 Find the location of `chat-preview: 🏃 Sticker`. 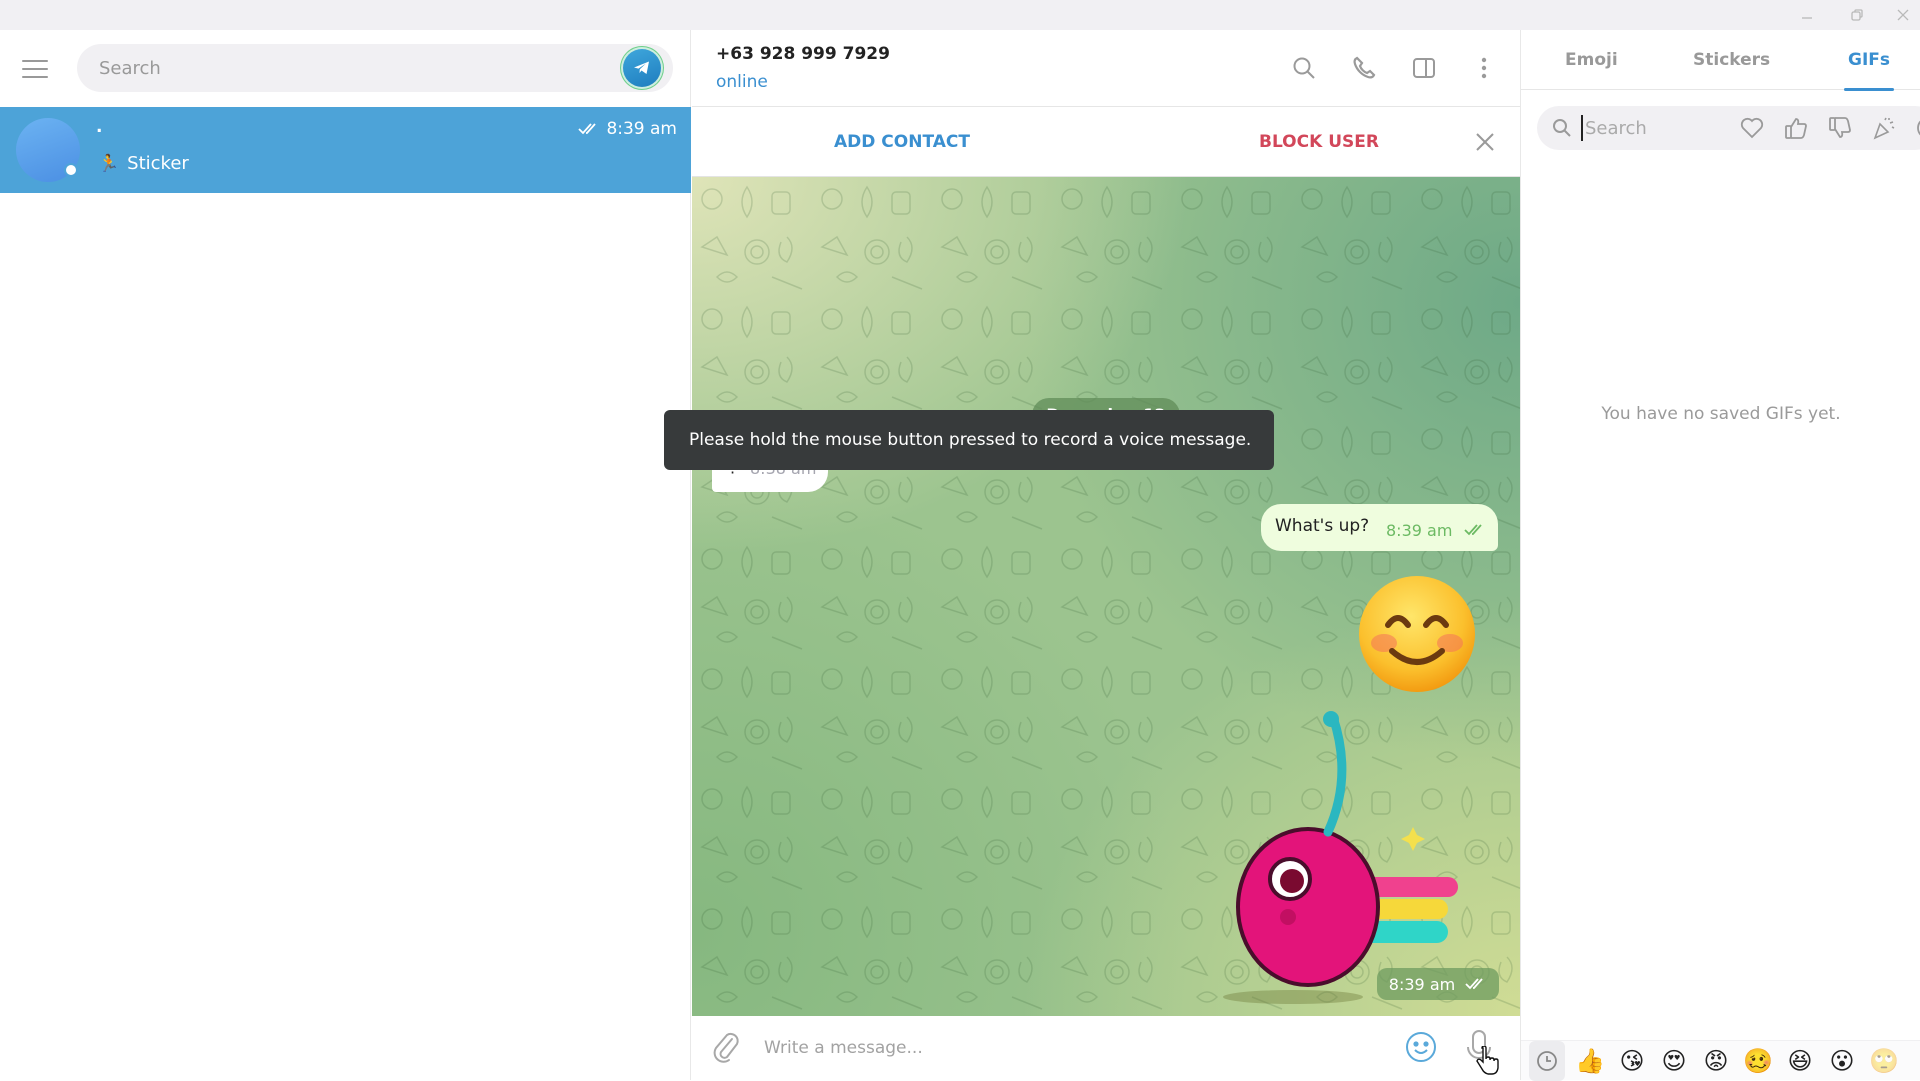

chat-preview: 🏃 Sticker is located at coordinates (143, 163).